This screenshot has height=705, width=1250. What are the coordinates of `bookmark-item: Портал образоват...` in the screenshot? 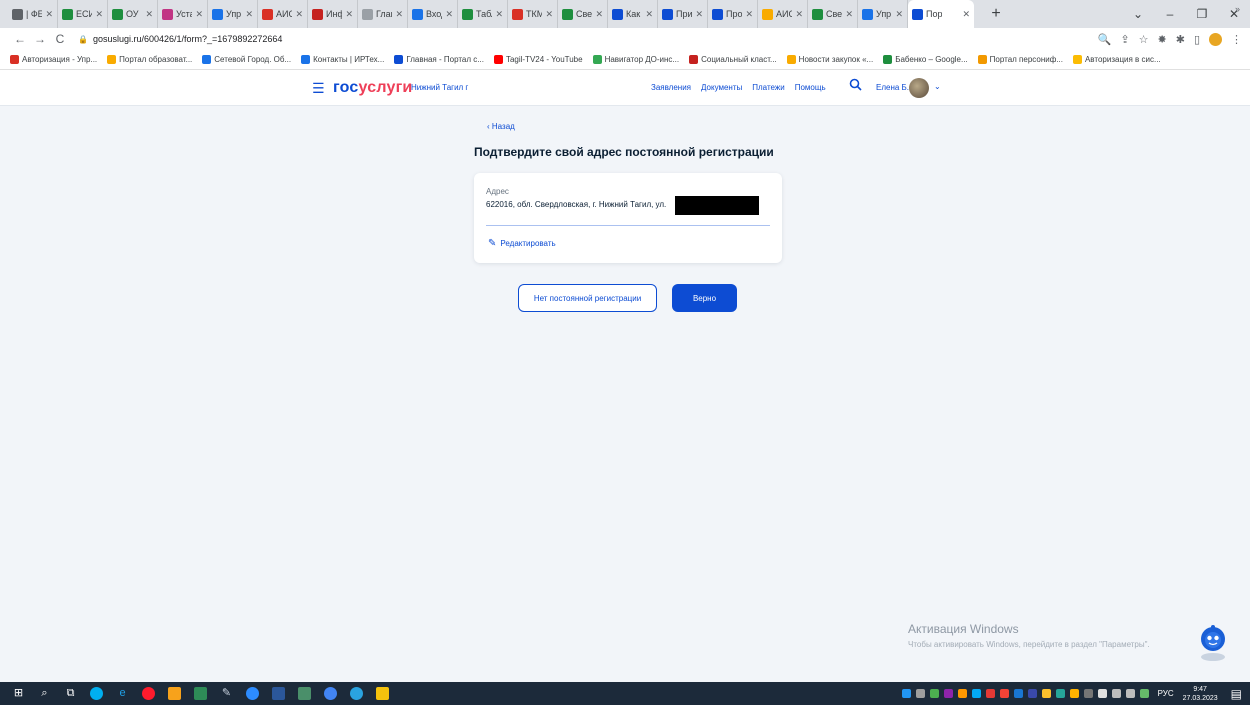 It's located at (149, 59).